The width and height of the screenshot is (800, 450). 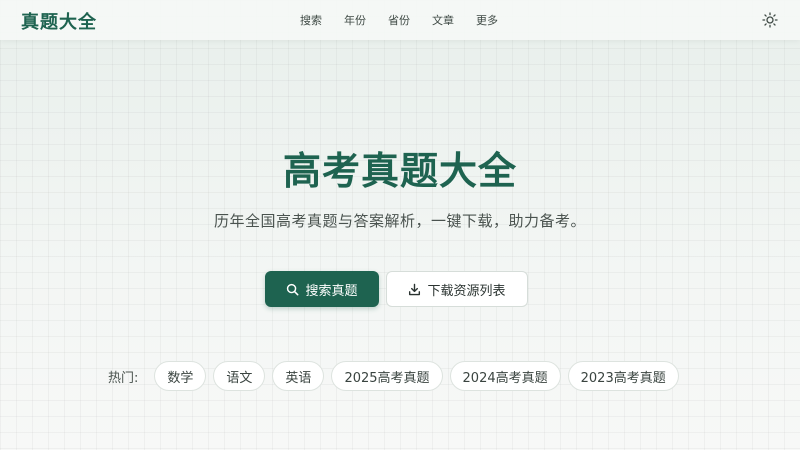 What do you see at coordinates (311, 20) in the screenshot?
I see `nav-item-search: 搜索` at bounding box center [311, 20].